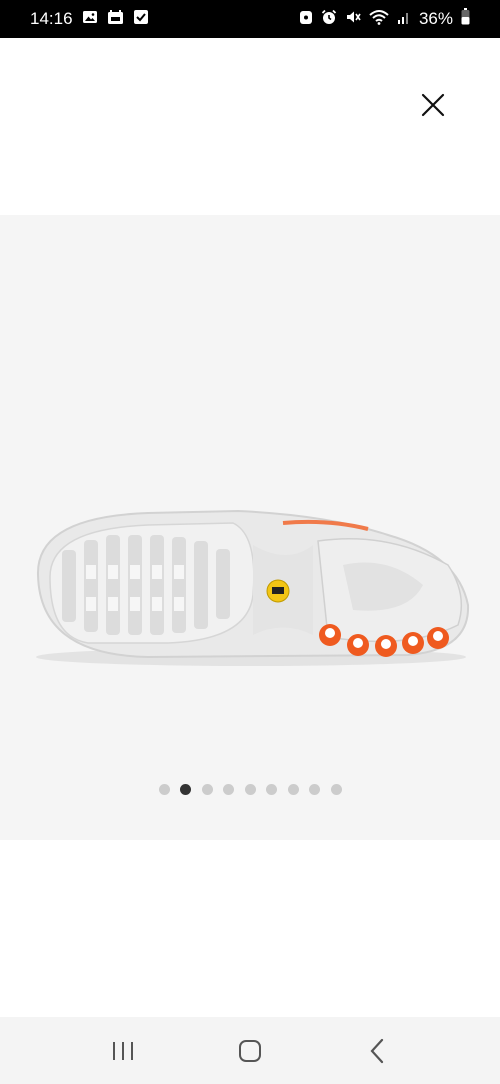  Describe the element at coordinates (404, 19) in the screenshot. I see `signal-icon` at that location.